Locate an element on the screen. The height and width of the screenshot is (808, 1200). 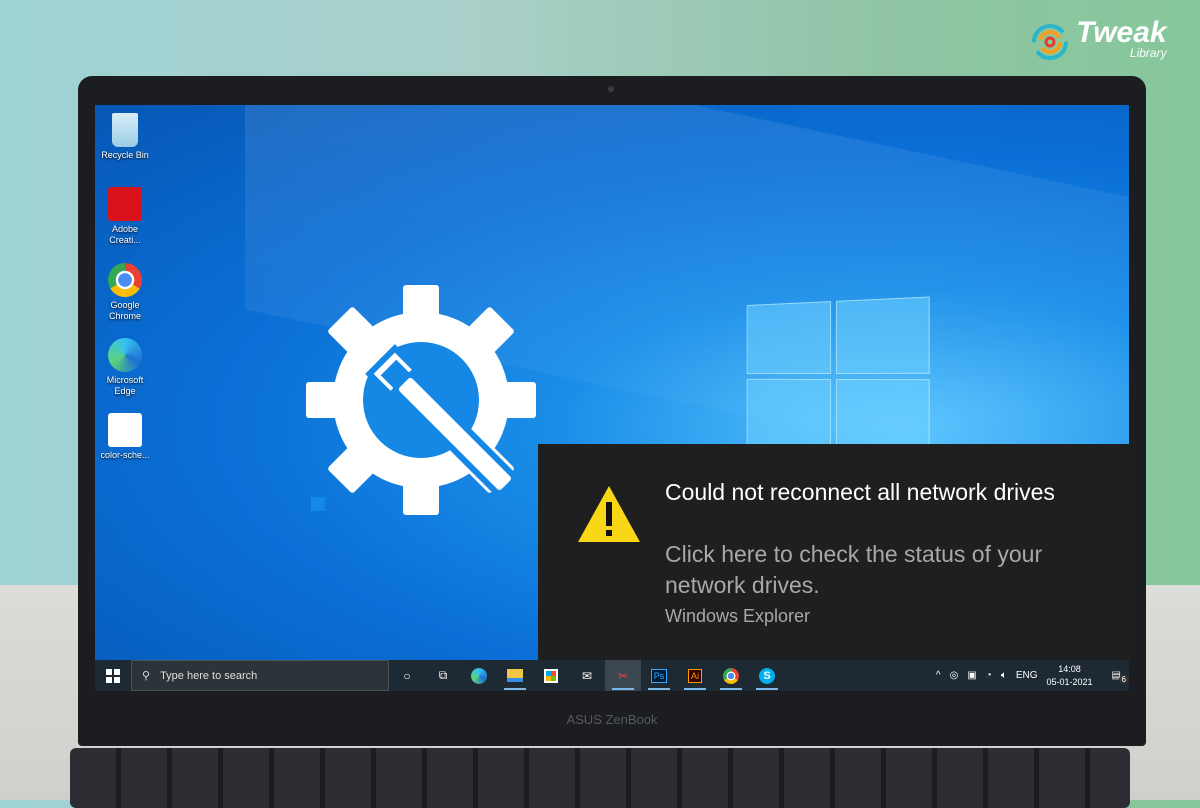
store-icon is located at coordinates (551, 675).